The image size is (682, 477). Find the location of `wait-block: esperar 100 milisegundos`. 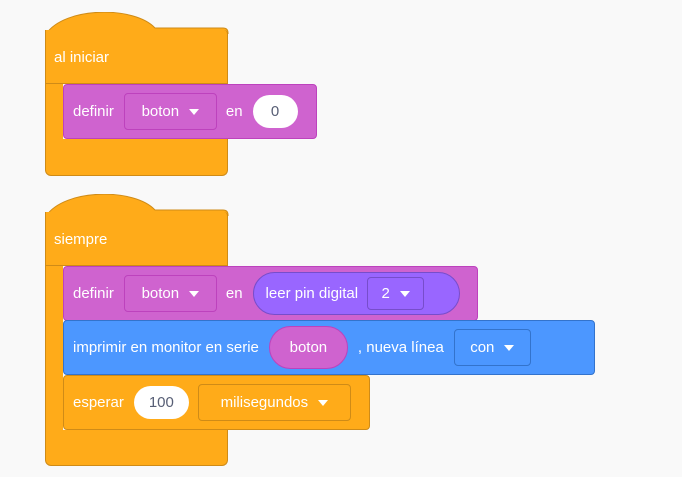

wait-block: esperar 100 milisegundos is located at coordinates (216, 402).